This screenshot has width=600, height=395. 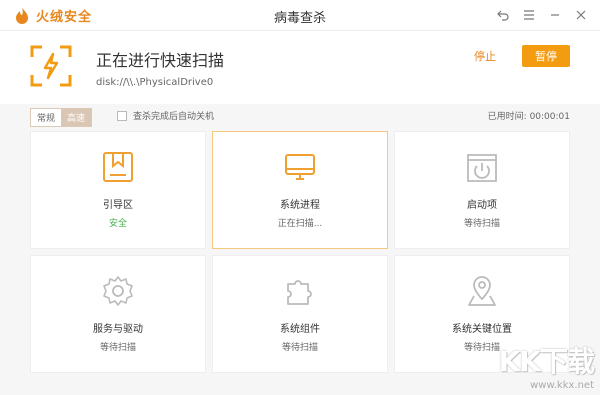 What do you see at coordinates (485, 56) in the screenshot?
I see `stop-button: 停止` at bounding box center [485, 56].